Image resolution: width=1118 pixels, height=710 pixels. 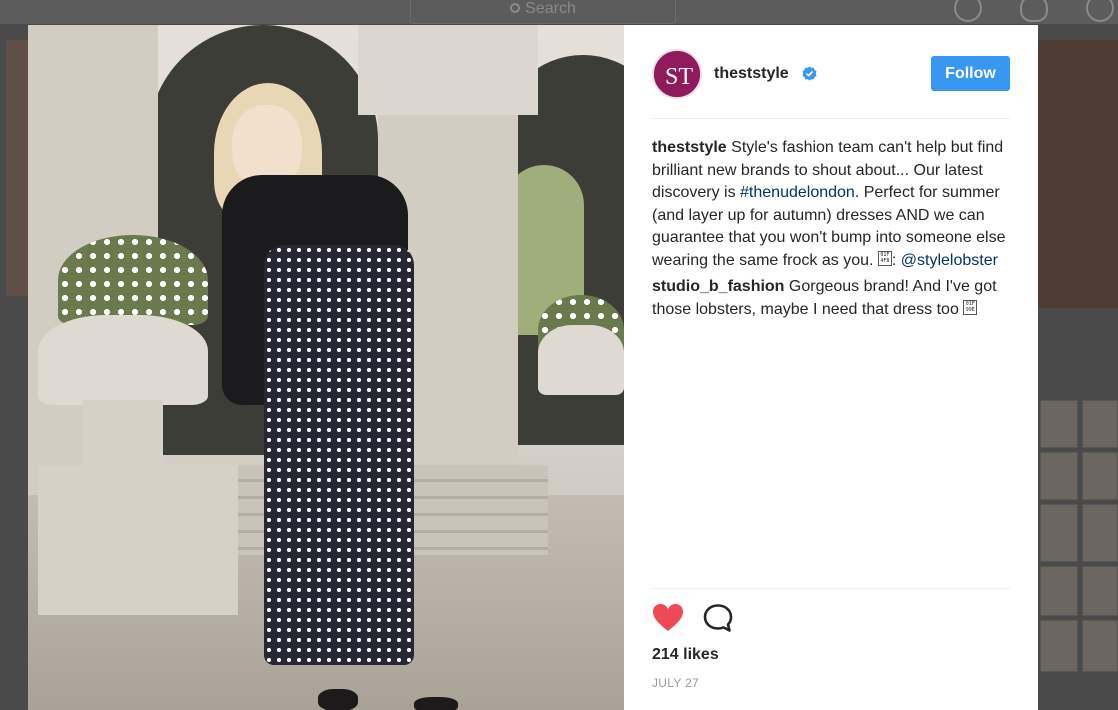 What do you see at coordinates (809, 73) in the screenshot?
I see `verified-badge-icon` at bounding box center [809, 73].